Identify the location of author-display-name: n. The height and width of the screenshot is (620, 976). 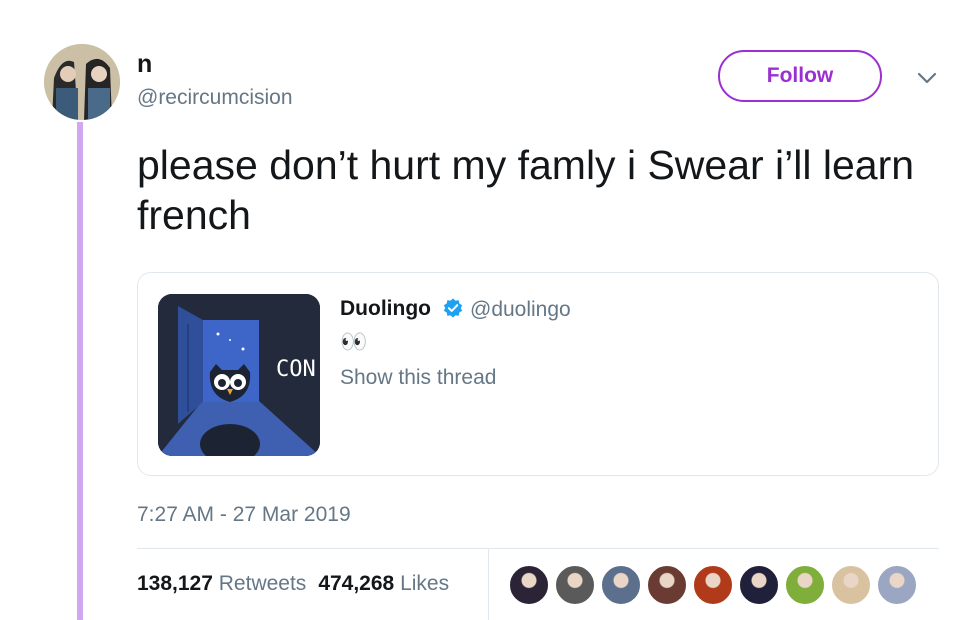
(144, 64).